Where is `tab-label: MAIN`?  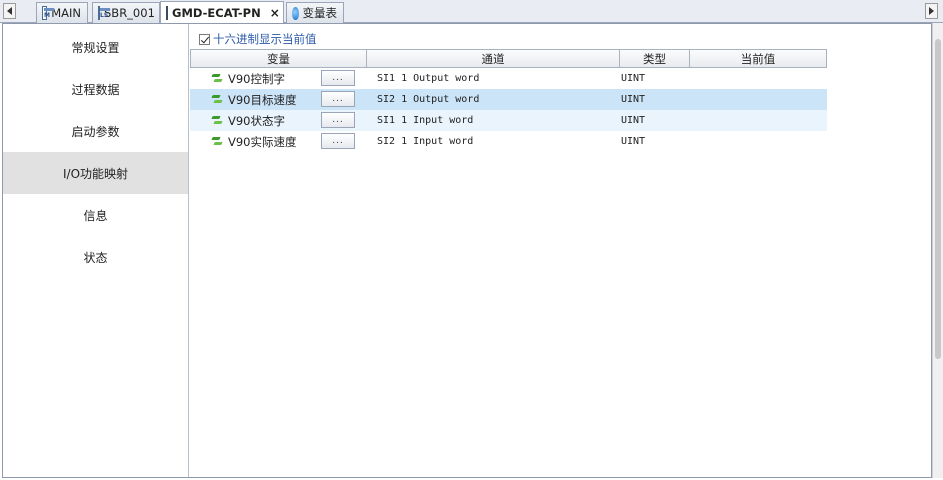
tab-label: MAIN is located at coordinates (66, 13).